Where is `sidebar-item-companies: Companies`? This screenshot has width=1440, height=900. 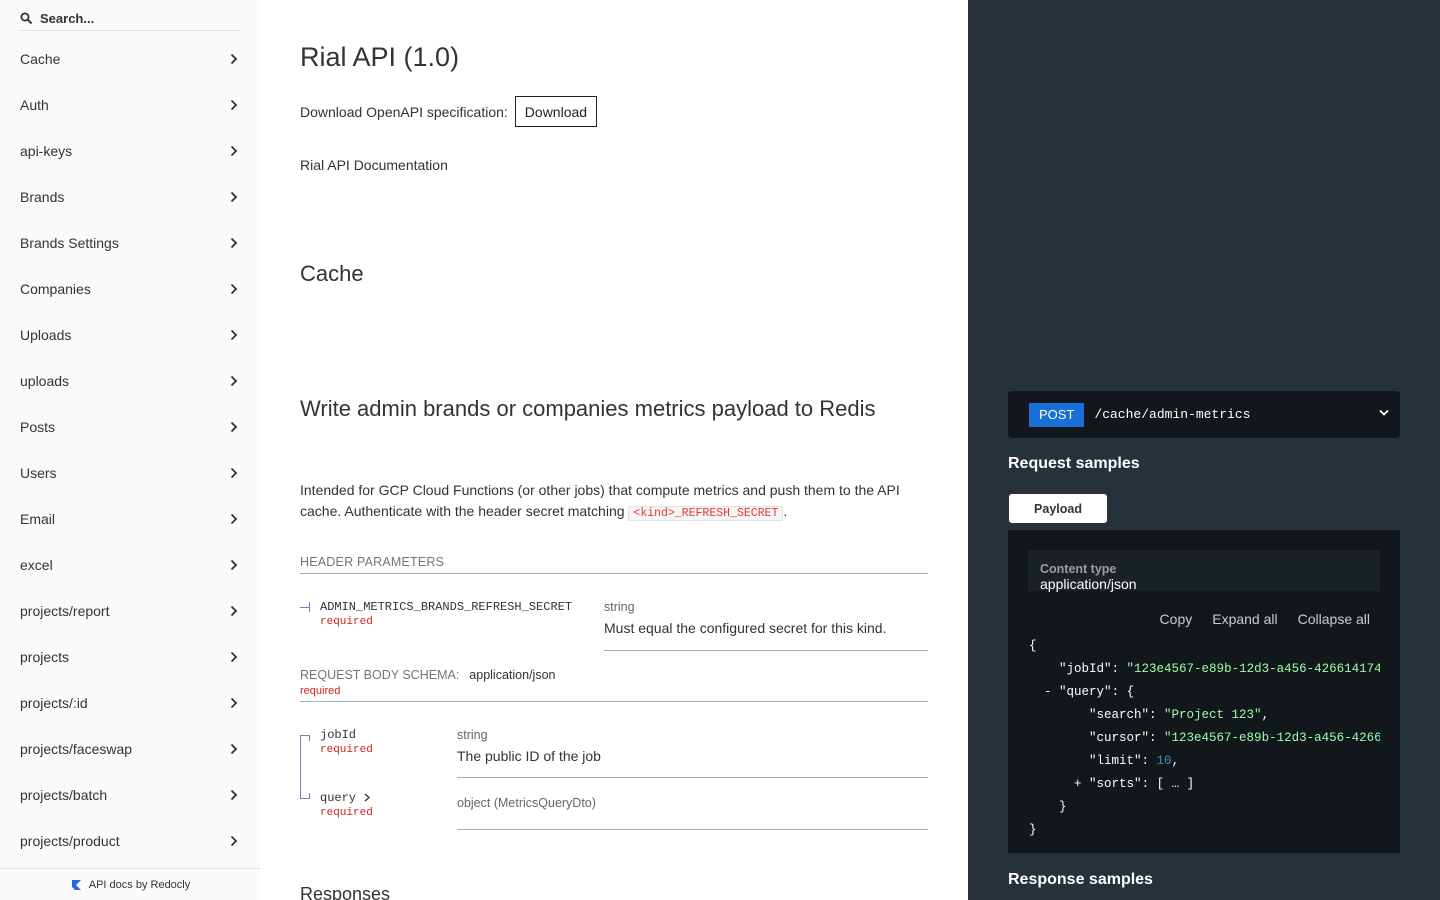 sidebar-item-companies: Companies is located at coordinates (130, 289).